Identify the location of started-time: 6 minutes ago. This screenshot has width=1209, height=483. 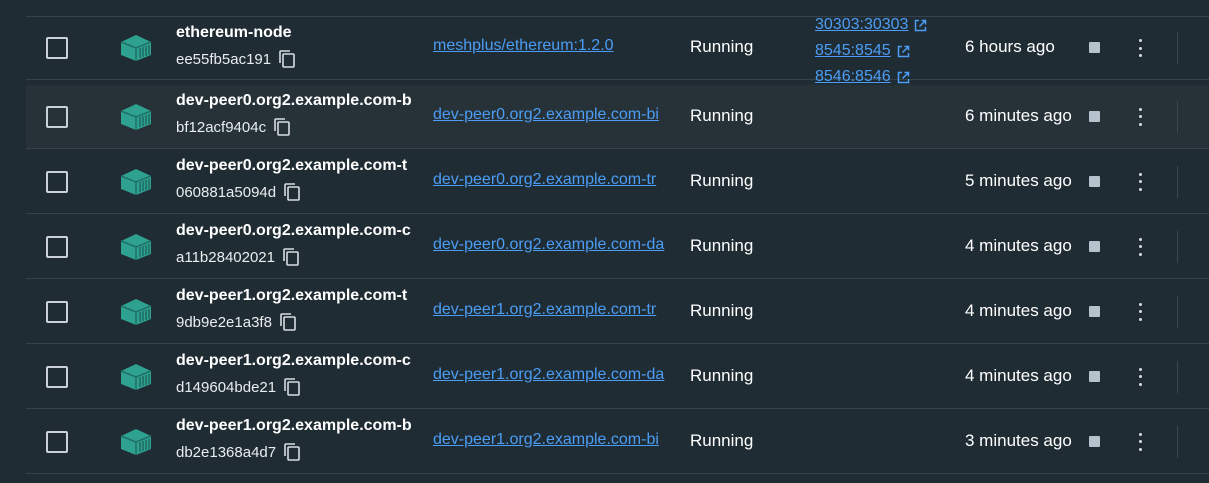
(1018, 115).